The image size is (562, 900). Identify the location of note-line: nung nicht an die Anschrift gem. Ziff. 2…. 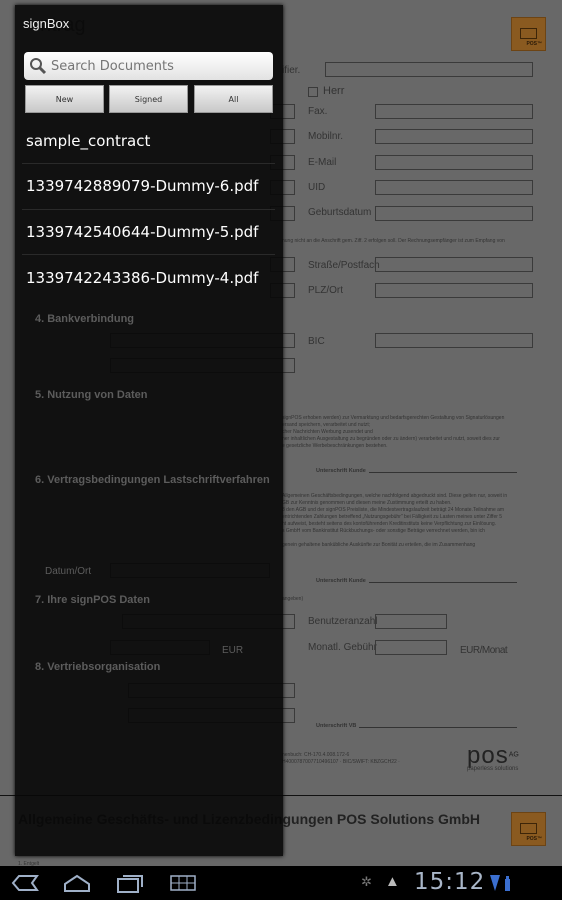
(393, 241).